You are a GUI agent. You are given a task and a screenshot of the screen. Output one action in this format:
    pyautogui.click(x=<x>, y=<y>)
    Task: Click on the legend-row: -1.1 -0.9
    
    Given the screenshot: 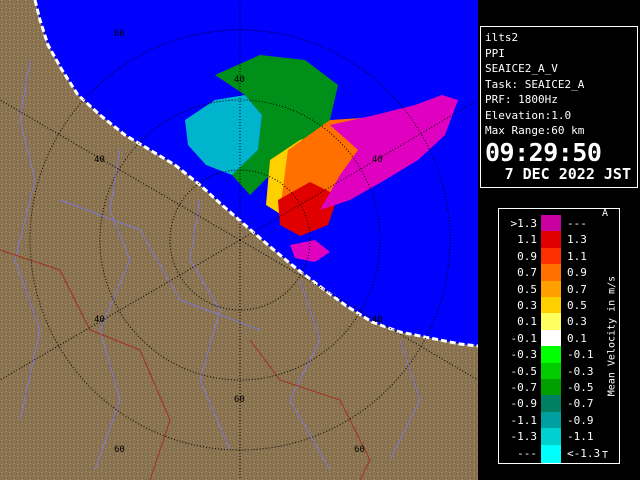 What is the action you would take?
    pyautogui.click(x=553, y=420)
    